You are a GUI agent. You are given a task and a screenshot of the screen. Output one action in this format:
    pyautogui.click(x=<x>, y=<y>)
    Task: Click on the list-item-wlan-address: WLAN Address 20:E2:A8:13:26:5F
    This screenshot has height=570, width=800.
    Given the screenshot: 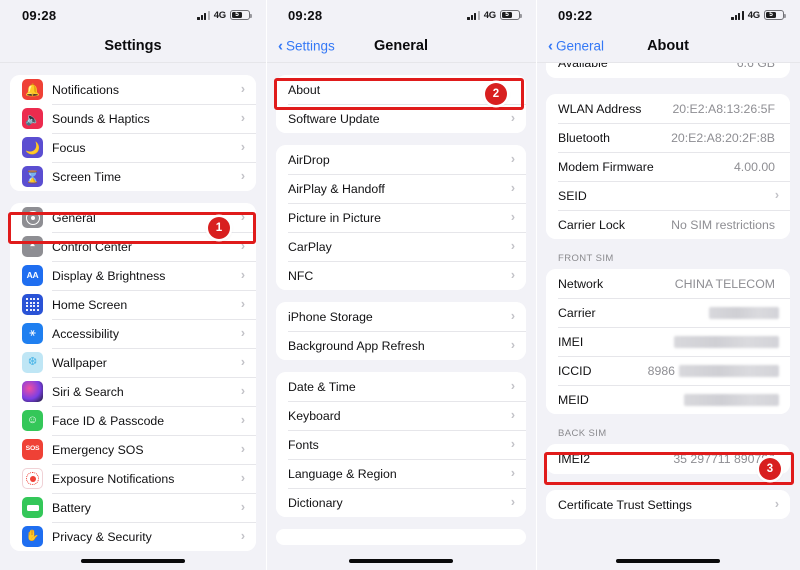 What is the action you would take?
    pyautogui.click(x=668, y=108)
    